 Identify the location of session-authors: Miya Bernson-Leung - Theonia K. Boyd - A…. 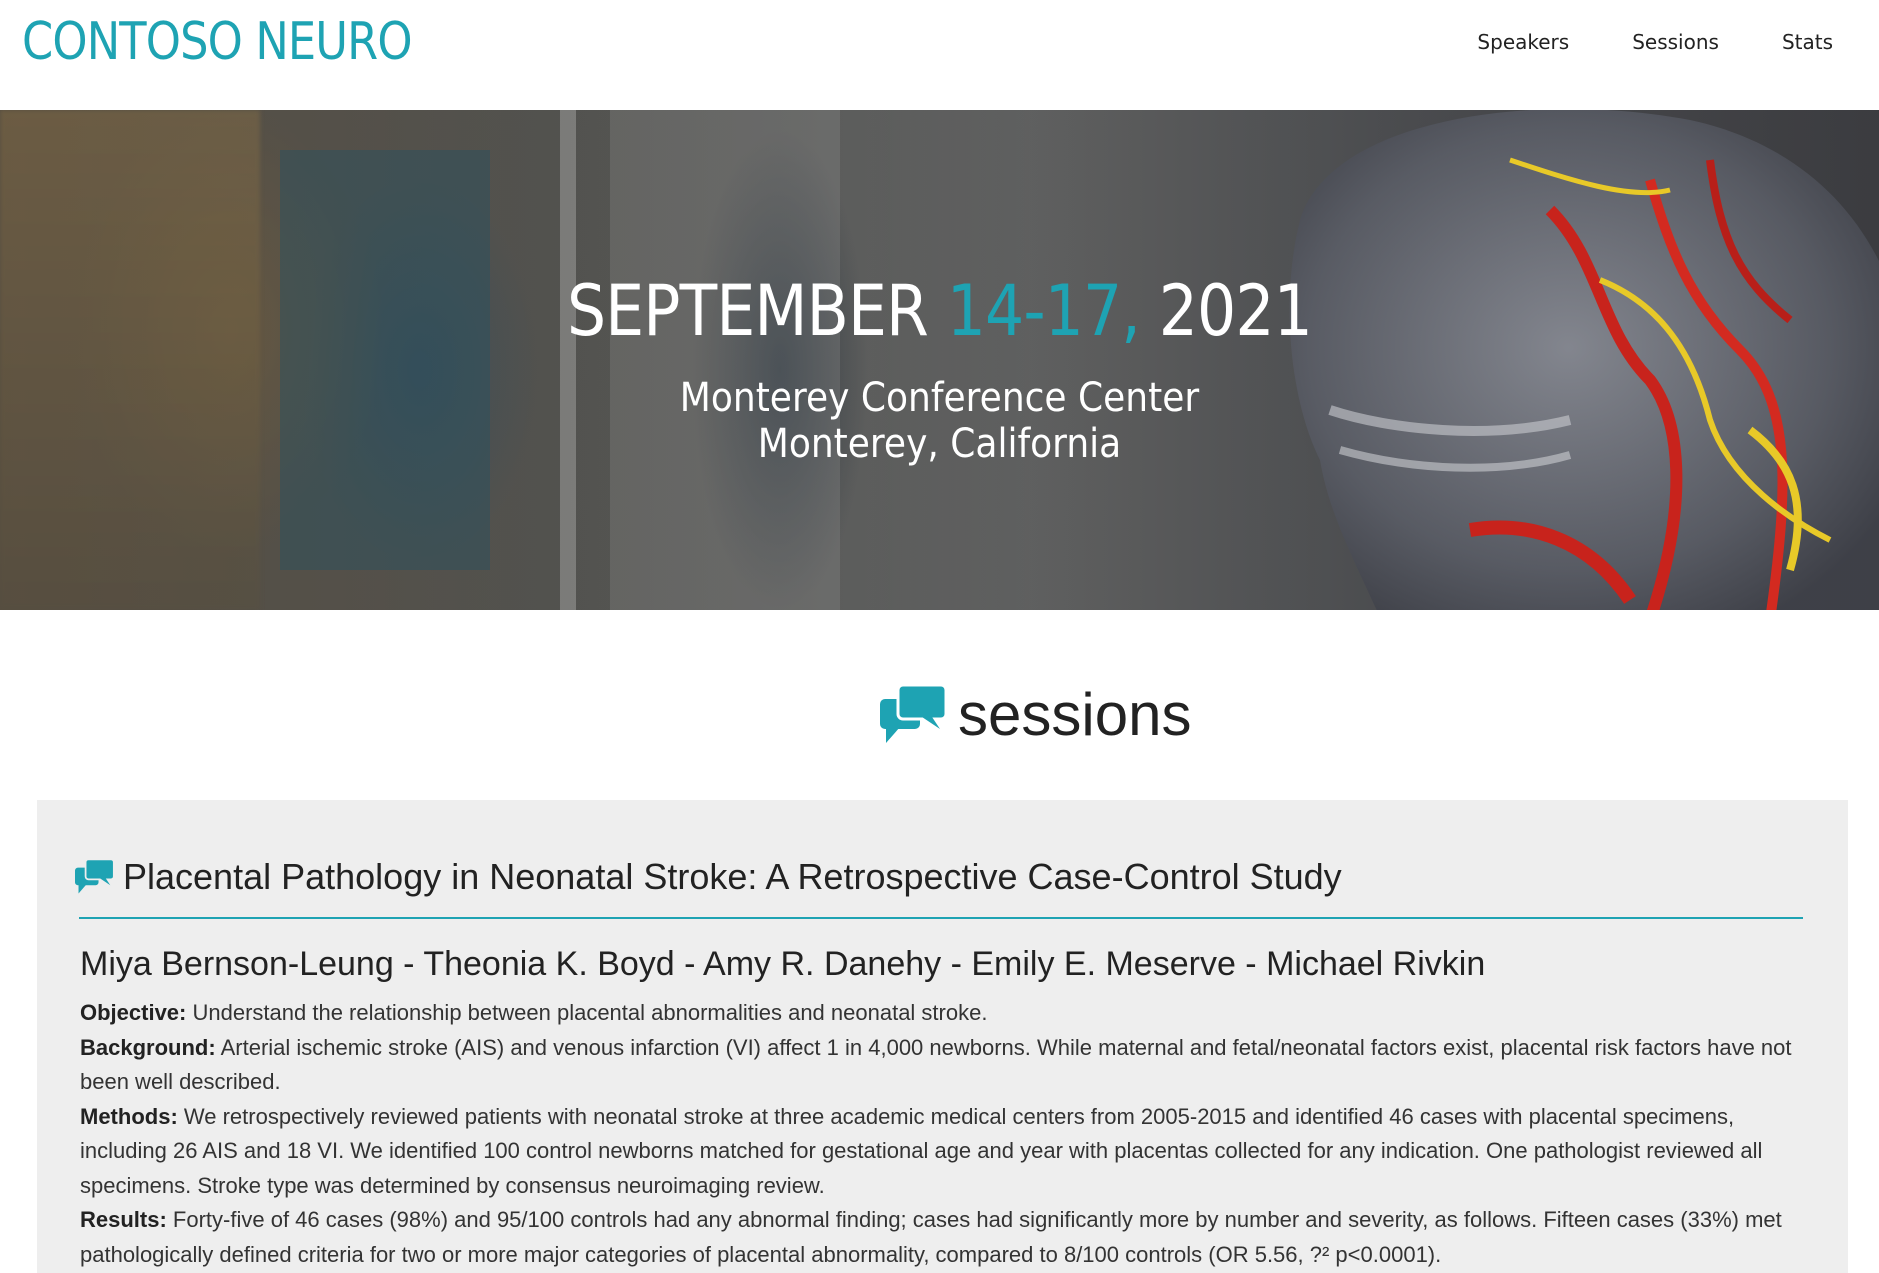
(783, 964).